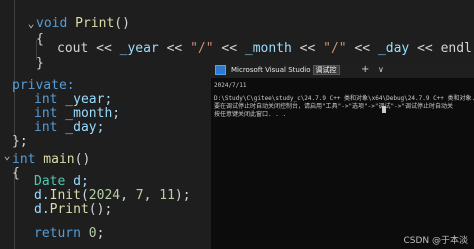 Image resolution: width=474 pixels, height=249 pixels. What do you see at coordinates (20, 141) in the screenshot?
I see `code-line: };` at bounding box center [20, 141].